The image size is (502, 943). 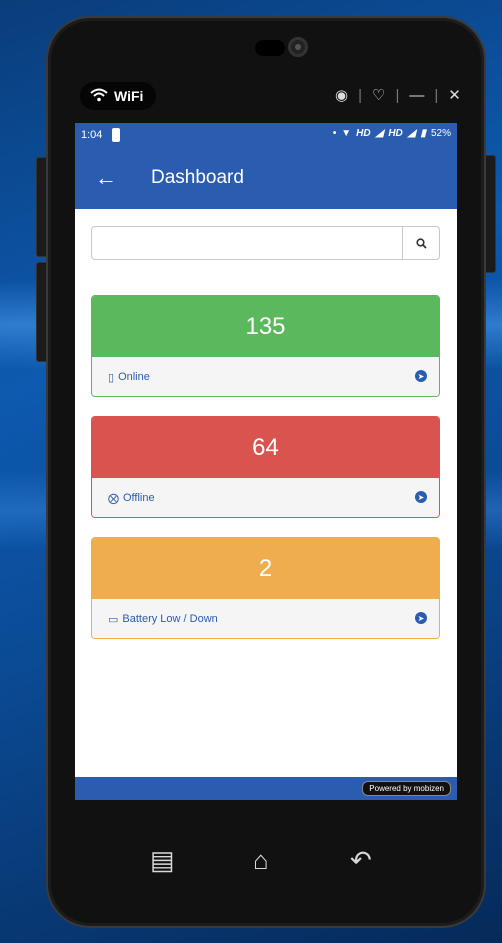 I want to click on search-button, so click(x=421, y=243).